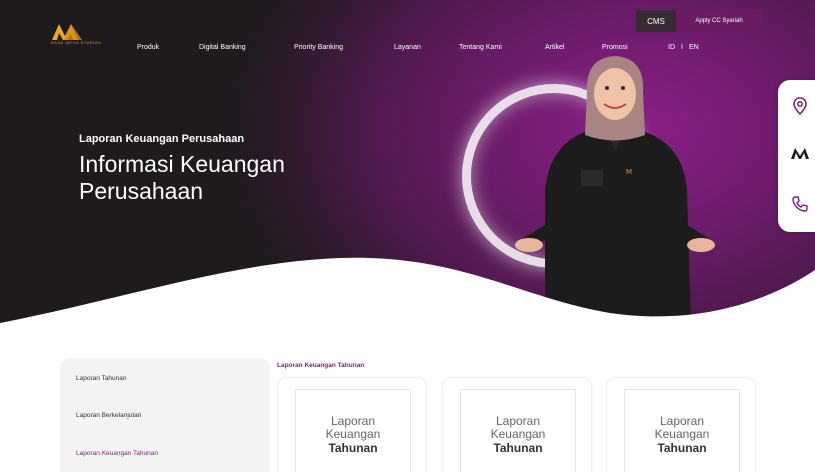  Describe the element at coordinates (318, 47) in the screenshot. I see `nav-item-priority-banking: Priority Banking` at that location.